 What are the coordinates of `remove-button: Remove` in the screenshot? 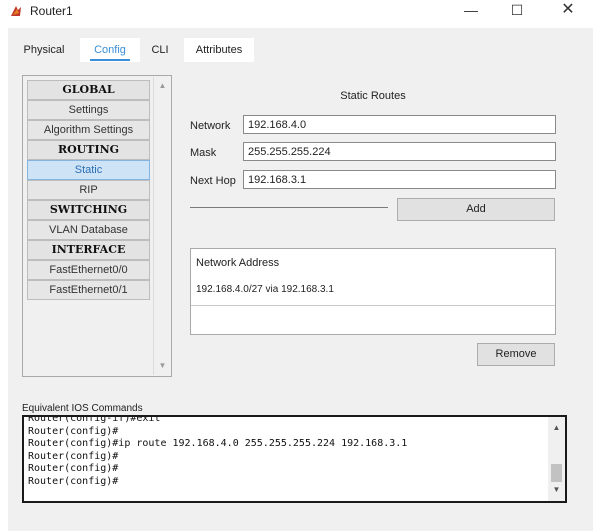 It's located at (516, 354).